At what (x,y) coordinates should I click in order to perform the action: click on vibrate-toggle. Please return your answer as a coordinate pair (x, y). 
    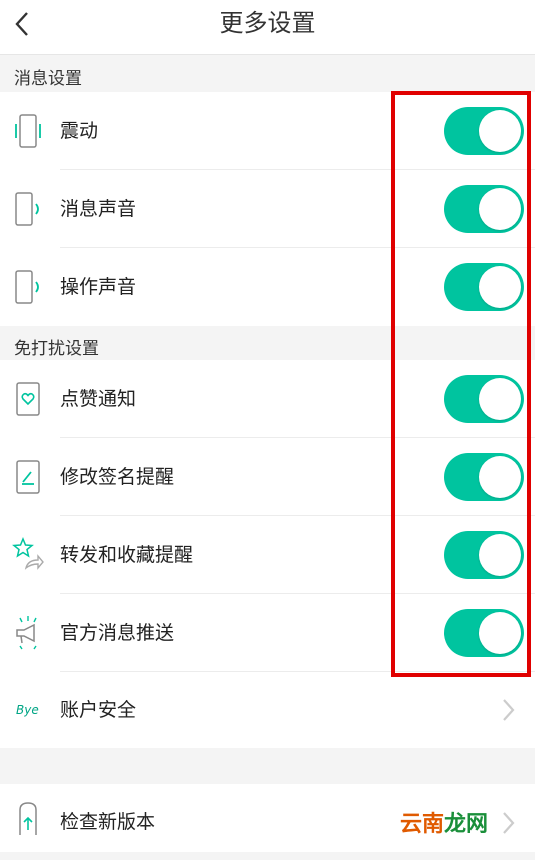
    Looking at the image, I should click on (484, 131).